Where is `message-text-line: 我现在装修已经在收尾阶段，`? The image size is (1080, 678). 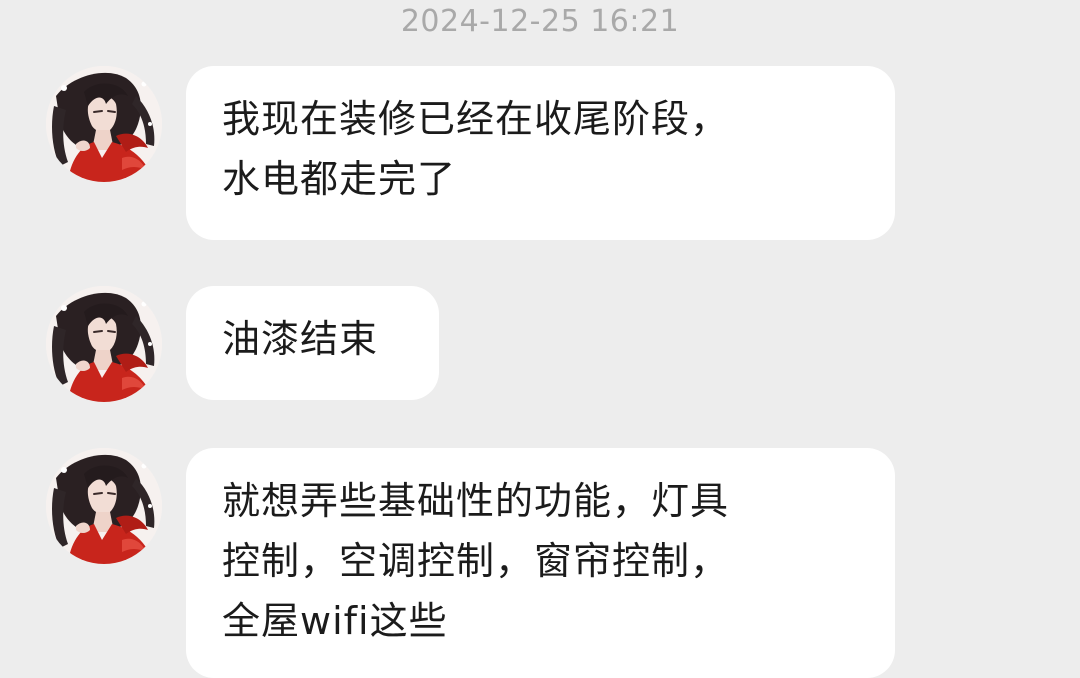 message-text-line: 我现在装修已经在收尾阶段， is located at coordinates (476, 119).